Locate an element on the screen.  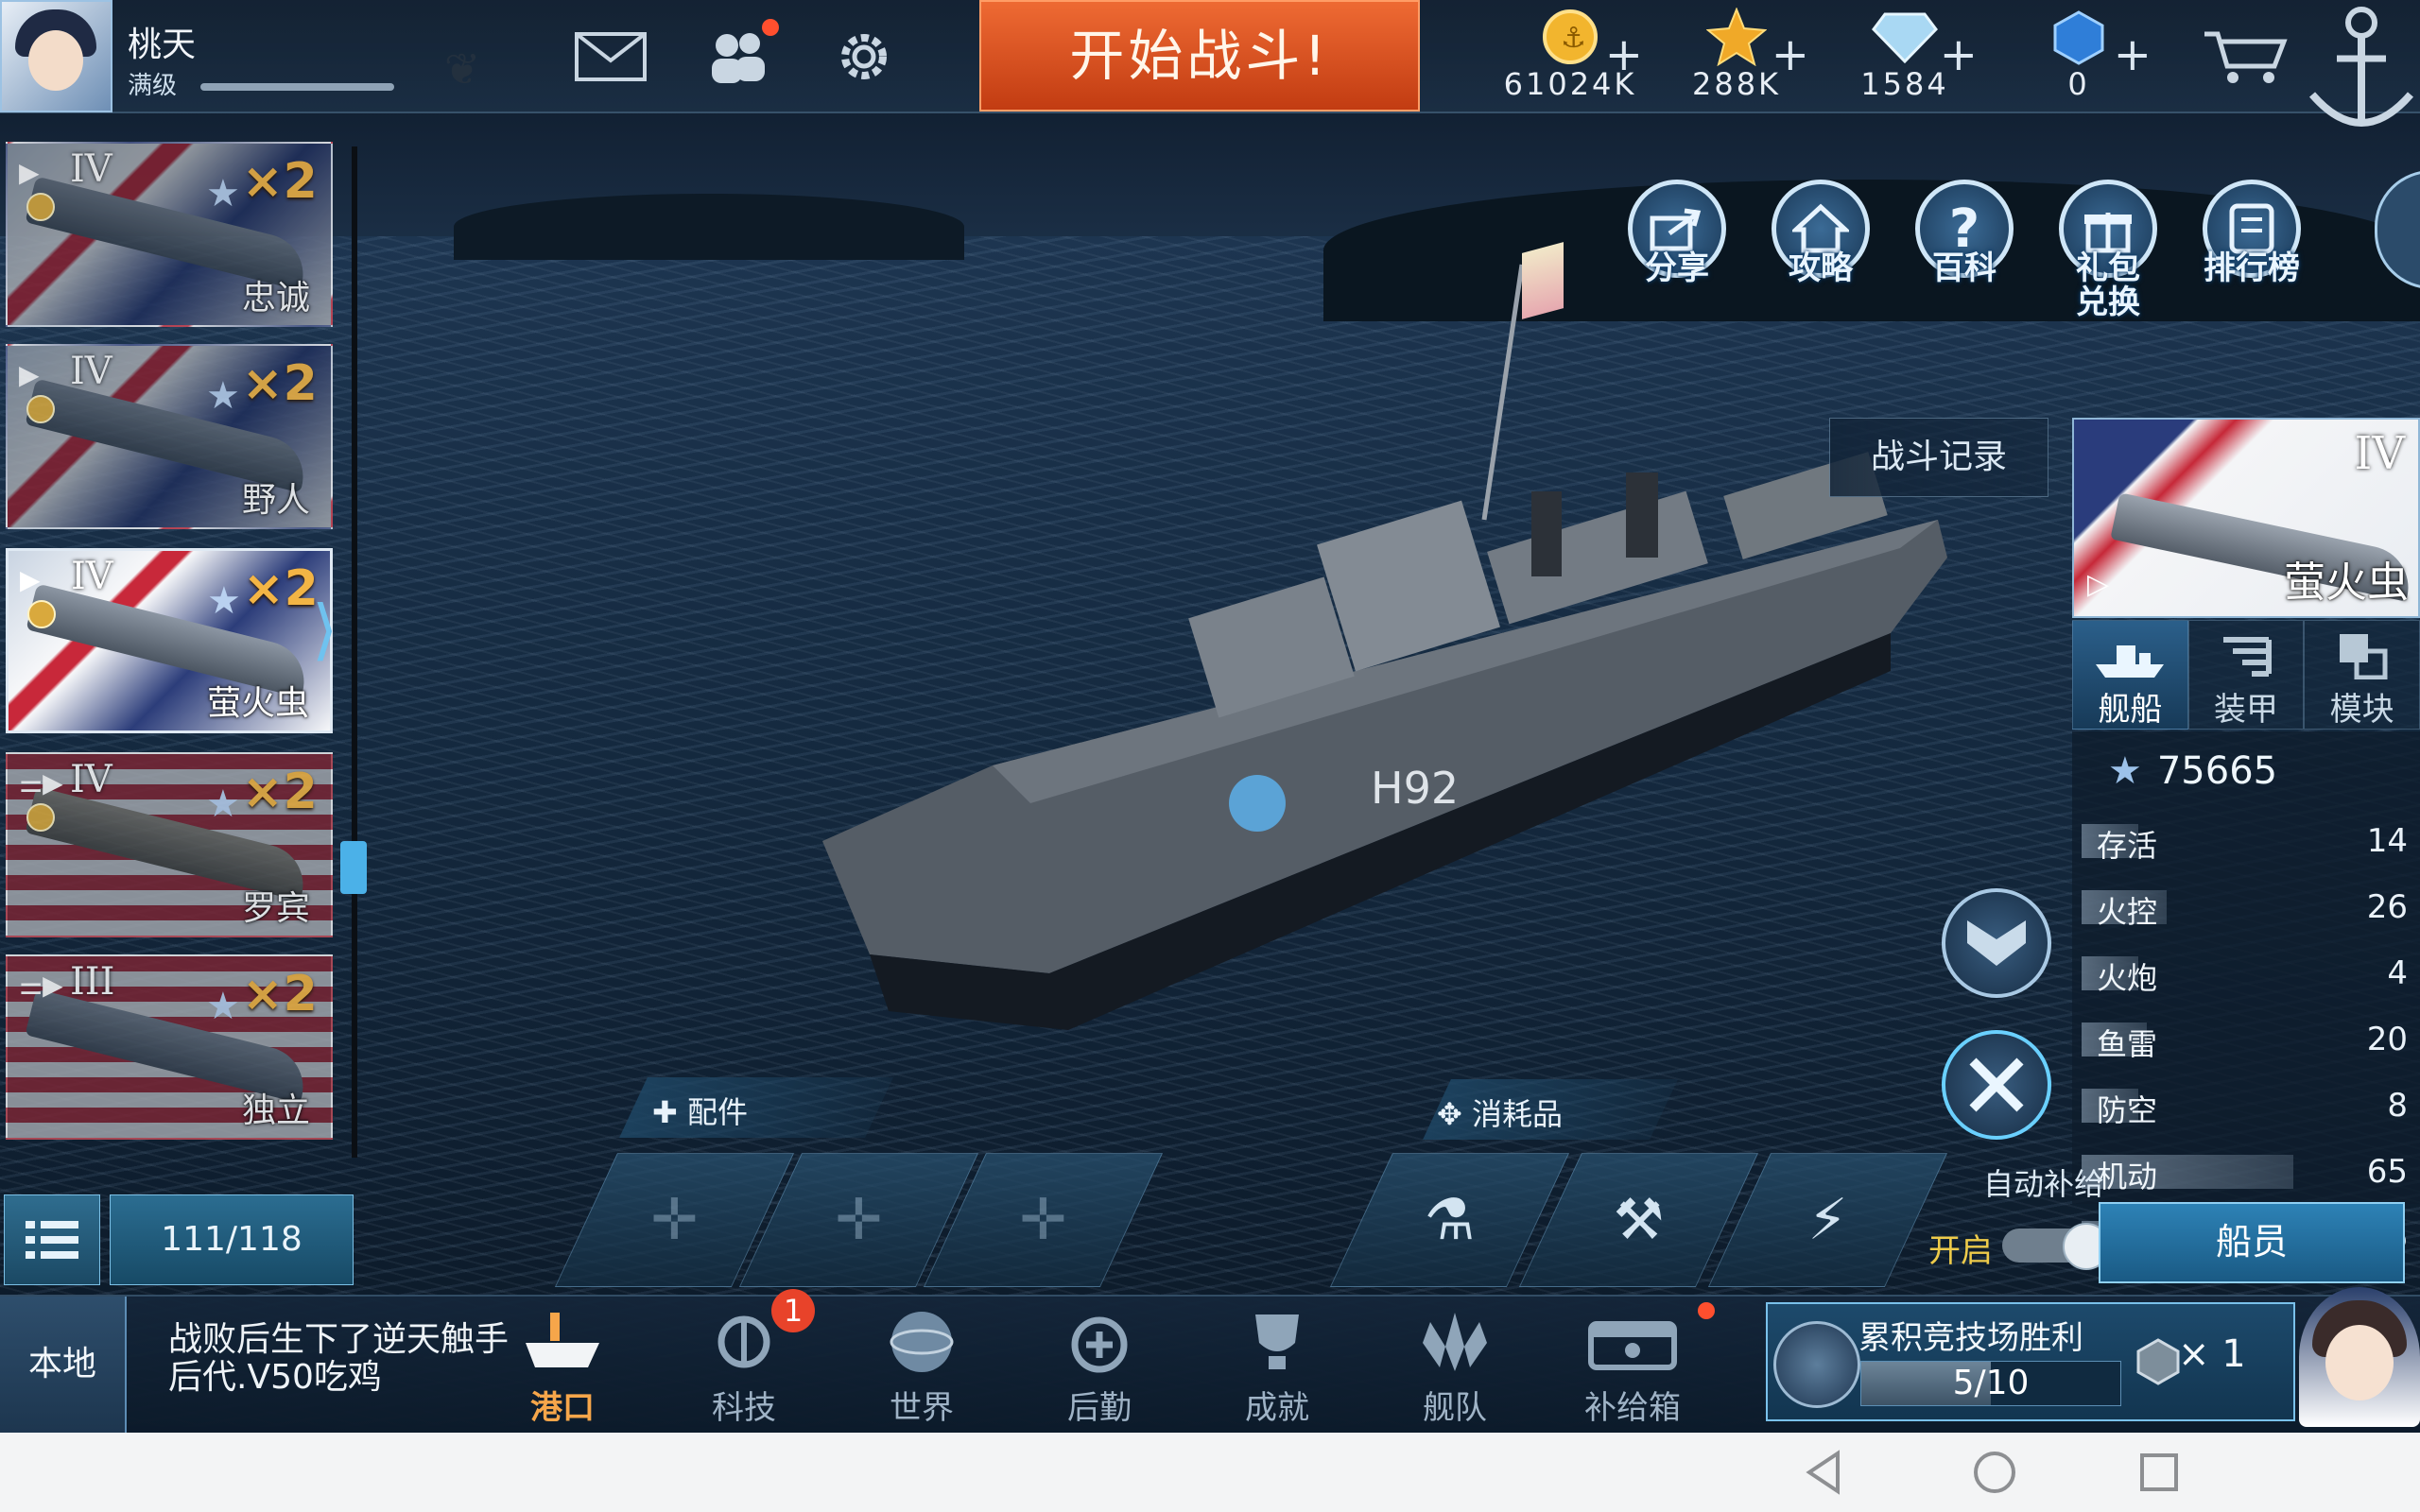
back-icon is located at coordinates (1826, 1472).